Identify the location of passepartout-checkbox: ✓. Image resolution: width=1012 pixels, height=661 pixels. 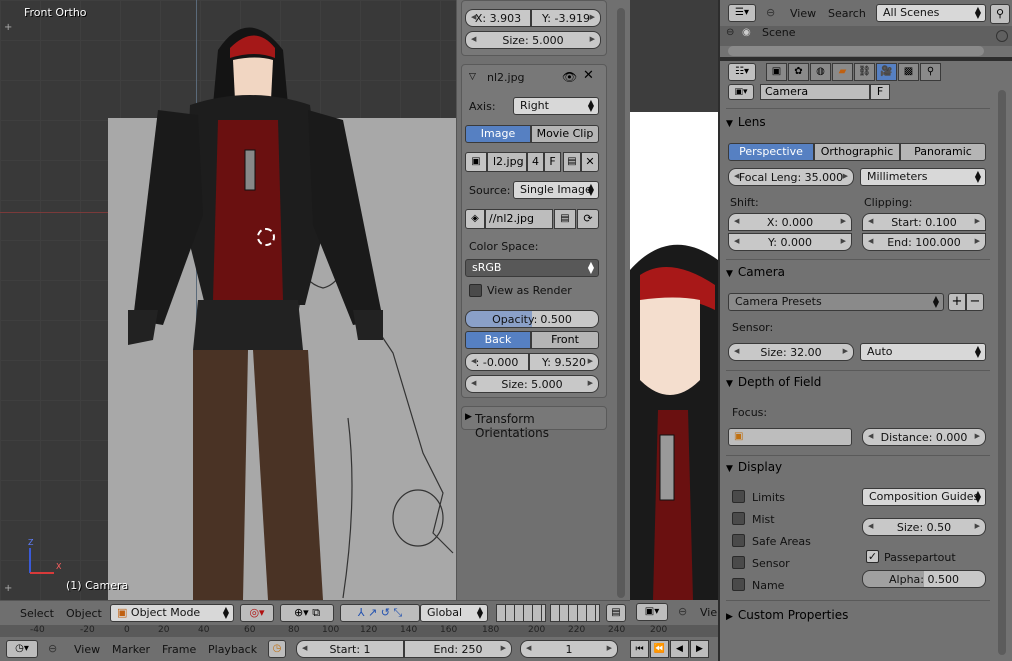
(872, 556).